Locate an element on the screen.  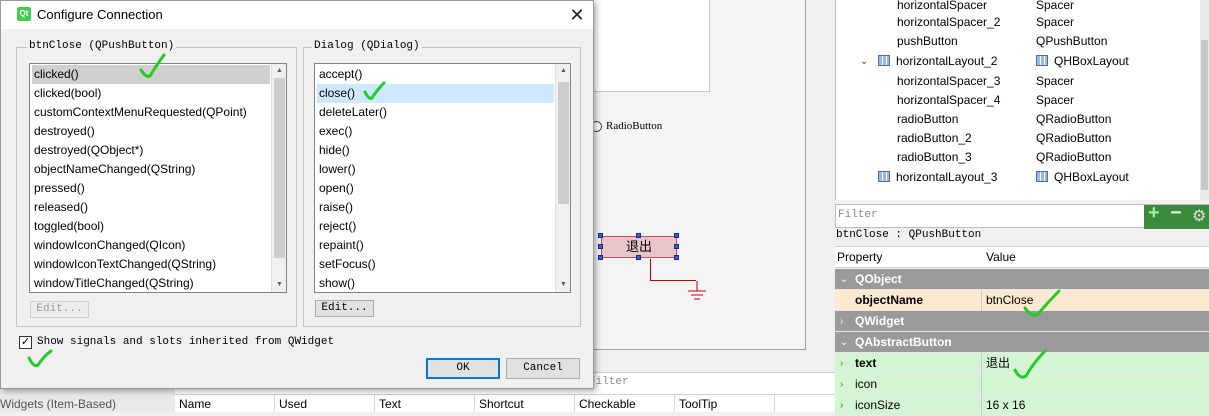
property-row-icon: › icon is located at coordinates (1022, 384).